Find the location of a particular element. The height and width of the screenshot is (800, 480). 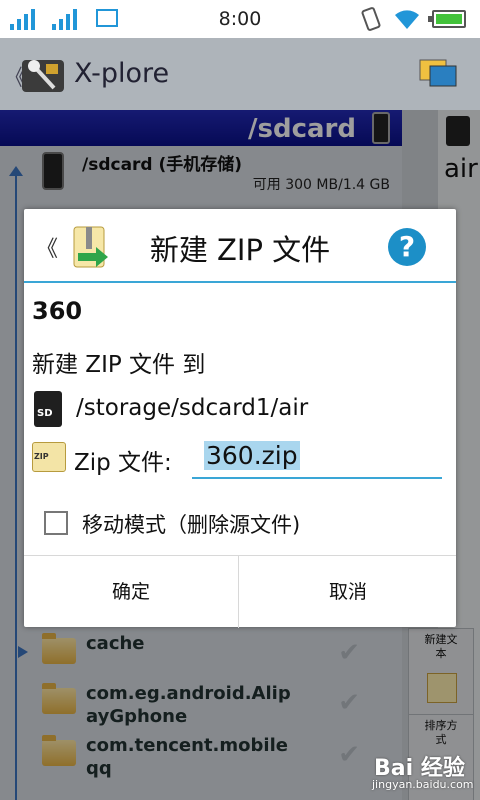

watermark-url: jingyan.baidu.com is located at coordinates (423, 784).